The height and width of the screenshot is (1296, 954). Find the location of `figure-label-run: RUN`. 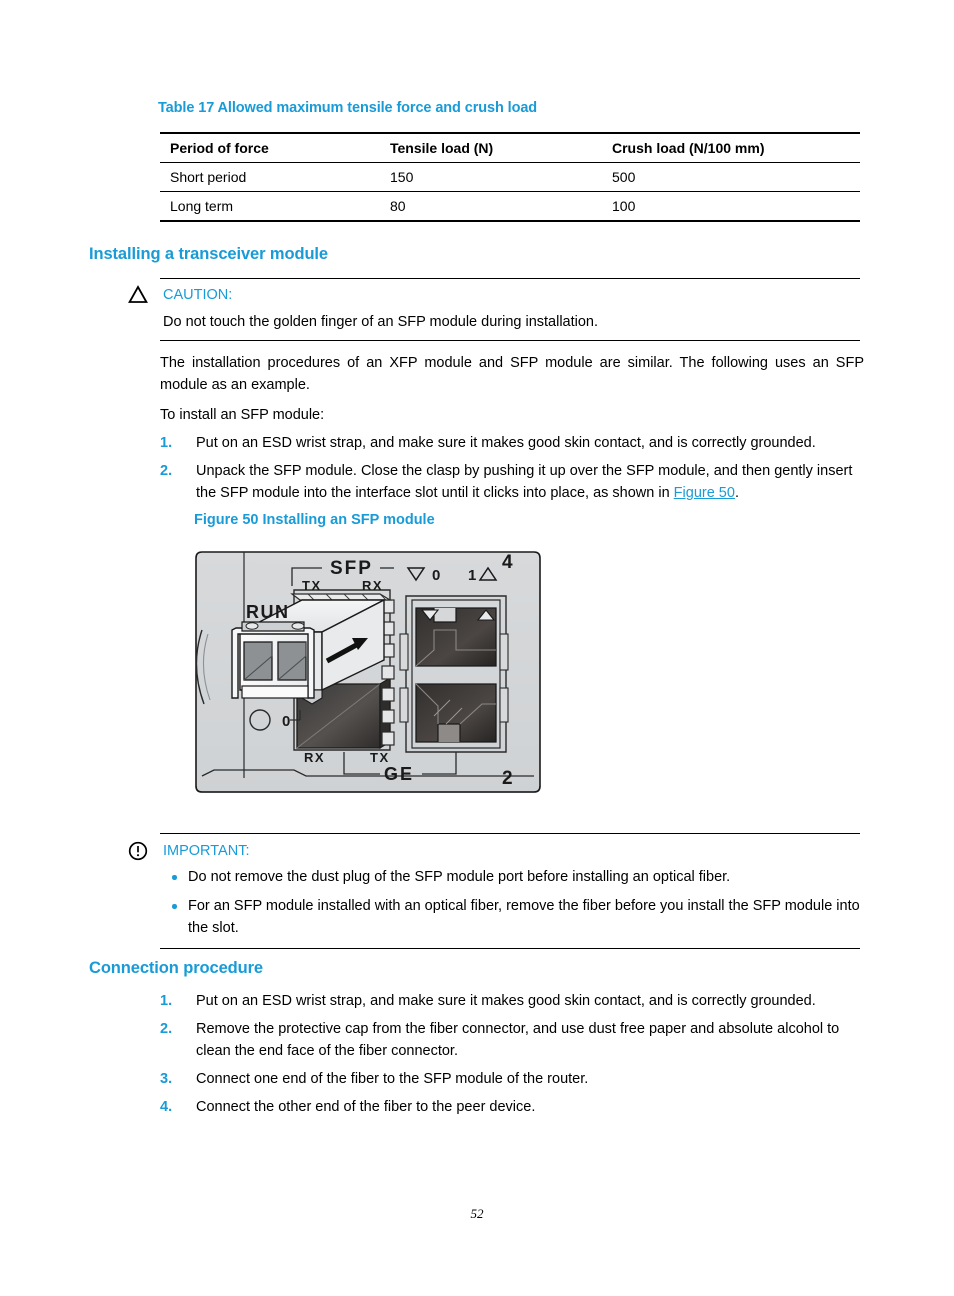

figure-label-run: RUN is located at coordinates (268, 612).